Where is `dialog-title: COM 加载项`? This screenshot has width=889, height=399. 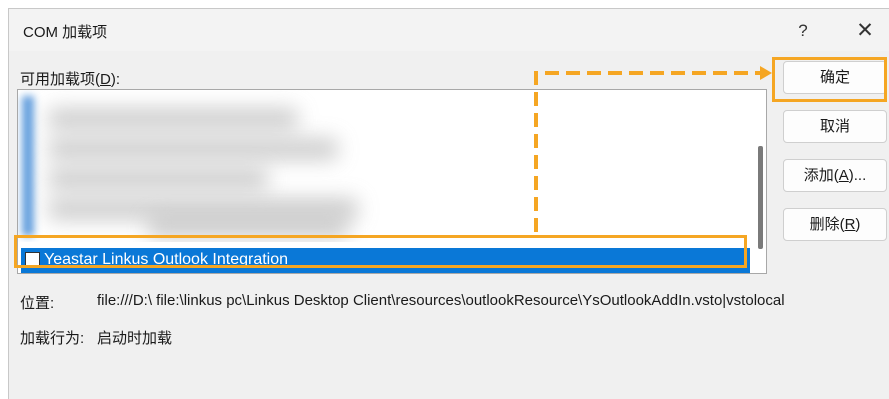
dialog-title: COM 加载项 is located at coordinates (65, 32).